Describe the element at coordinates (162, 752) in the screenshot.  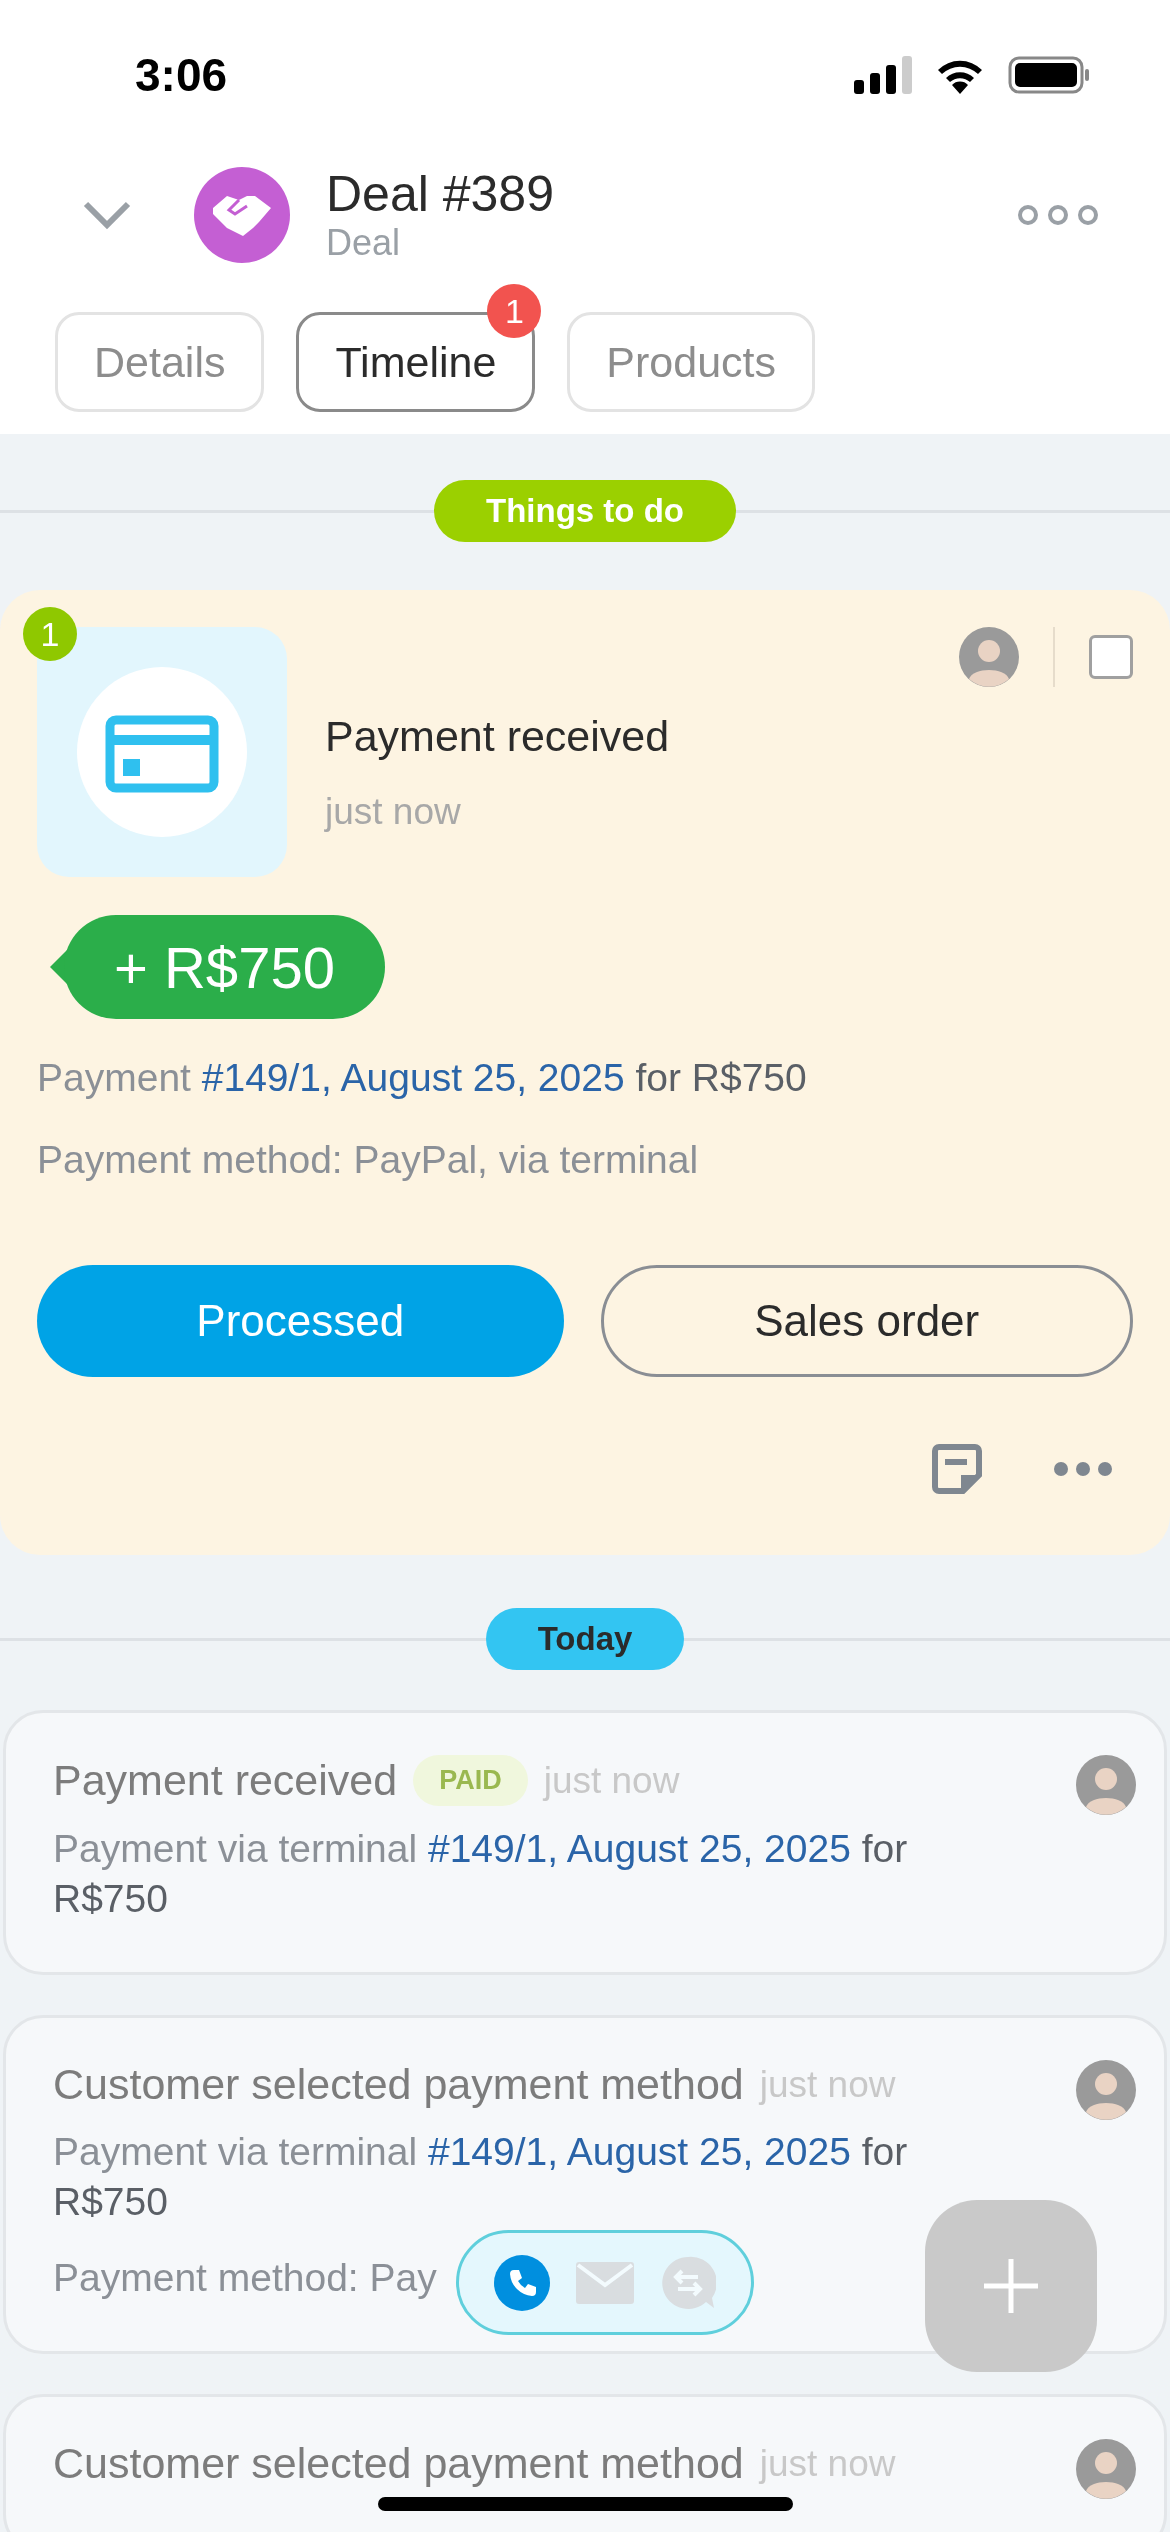
I see `credit-card-icon` at that location.